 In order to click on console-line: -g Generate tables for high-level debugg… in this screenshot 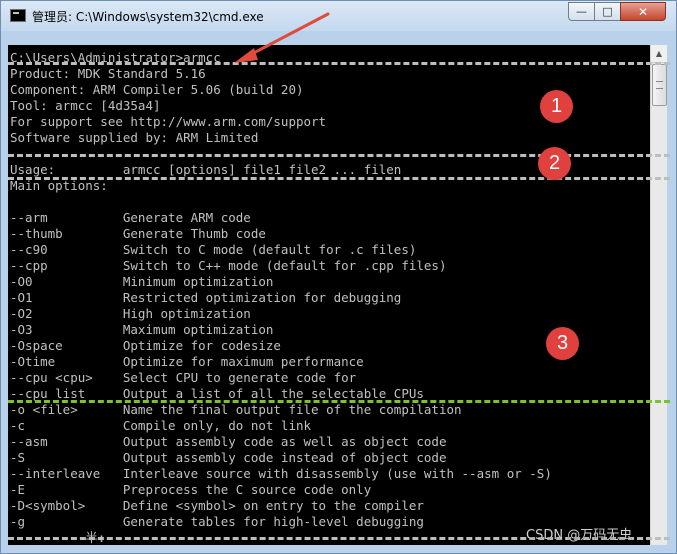, I will do `click(217, 521)`.